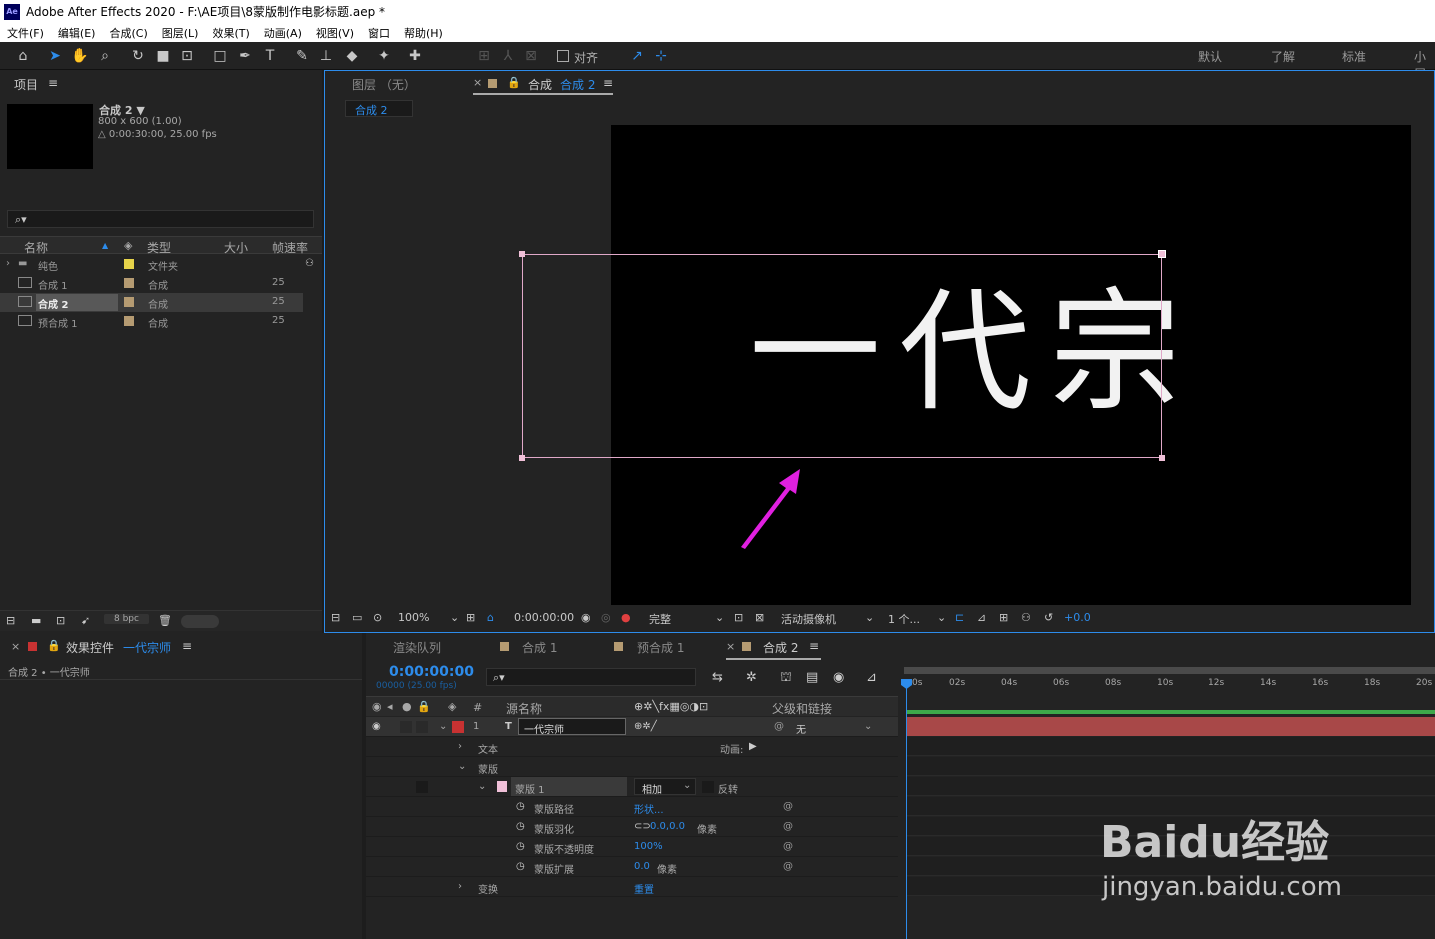 The width and height of the screenshot is (1435, 939). What do you see at coordinates (539, 647) in the screenshot?
I see `tab-comp1: 合成 1` at bounding box center [539, 647].